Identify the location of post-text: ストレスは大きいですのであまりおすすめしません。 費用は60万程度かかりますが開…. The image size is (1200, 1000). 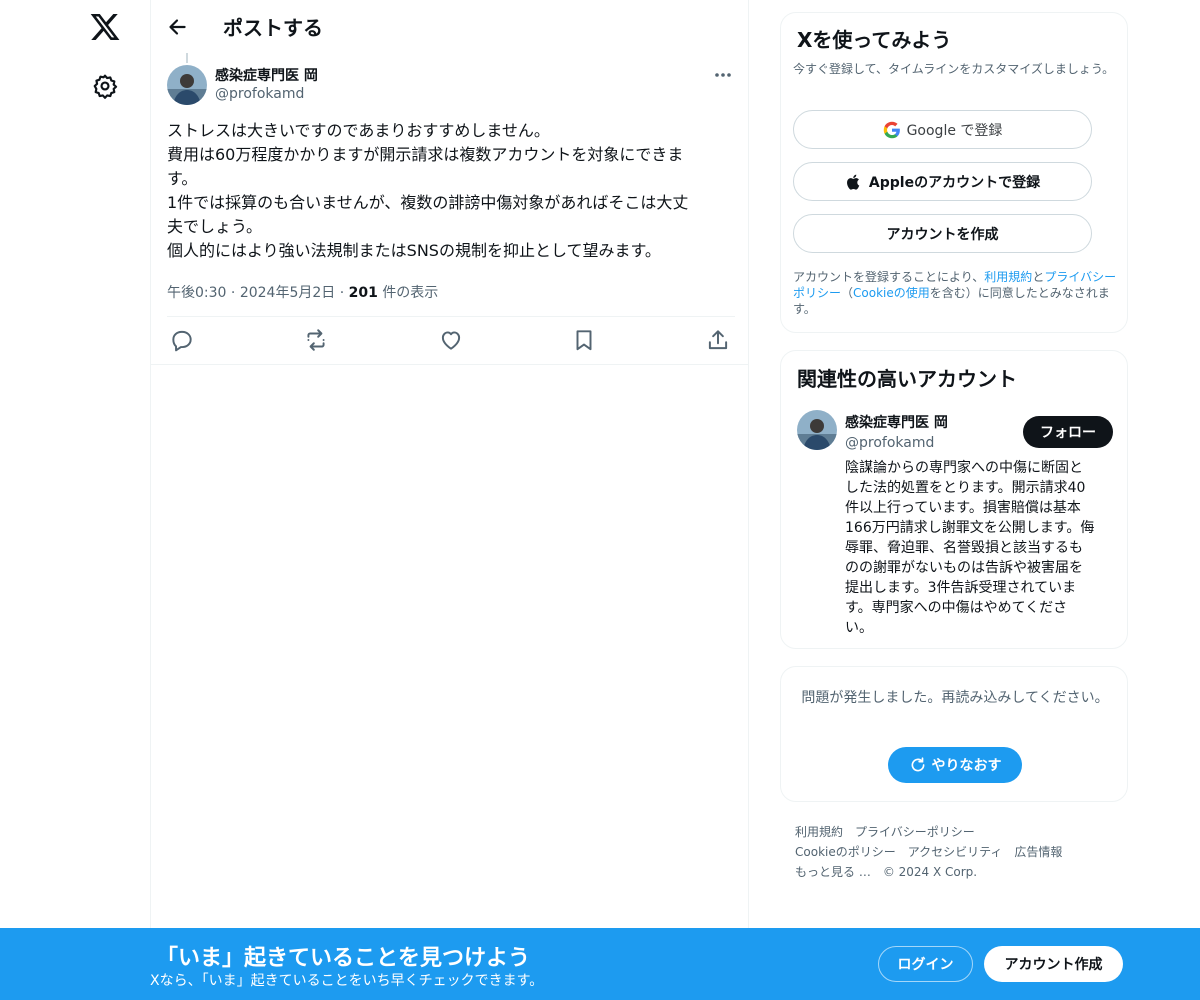
(447, 191).